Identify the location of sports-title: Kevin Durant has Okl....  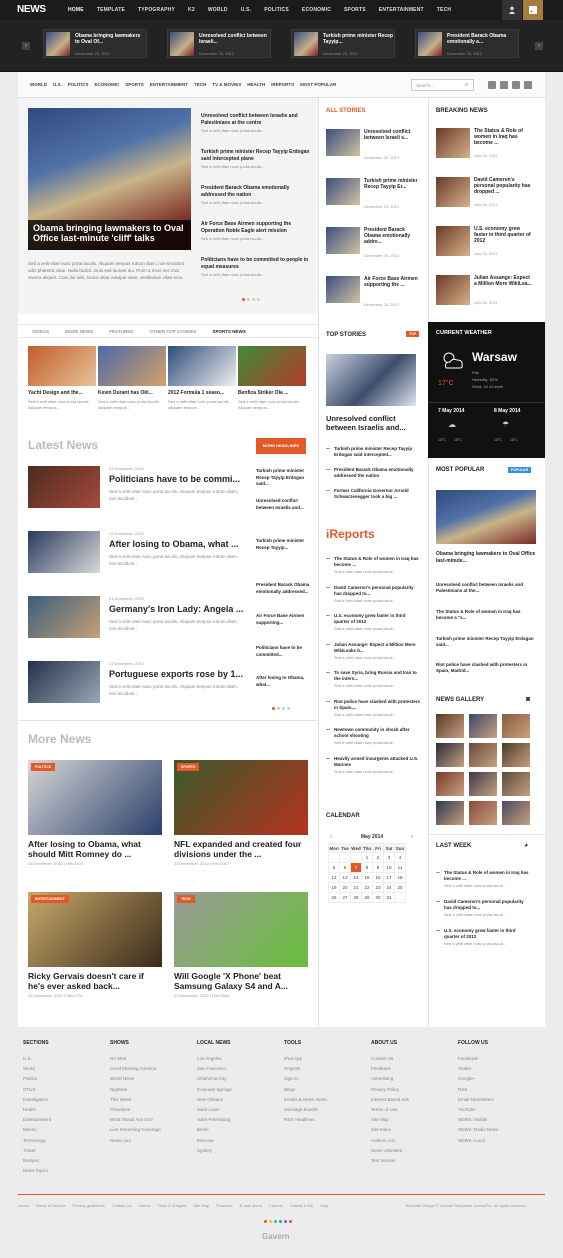
(132, 393).